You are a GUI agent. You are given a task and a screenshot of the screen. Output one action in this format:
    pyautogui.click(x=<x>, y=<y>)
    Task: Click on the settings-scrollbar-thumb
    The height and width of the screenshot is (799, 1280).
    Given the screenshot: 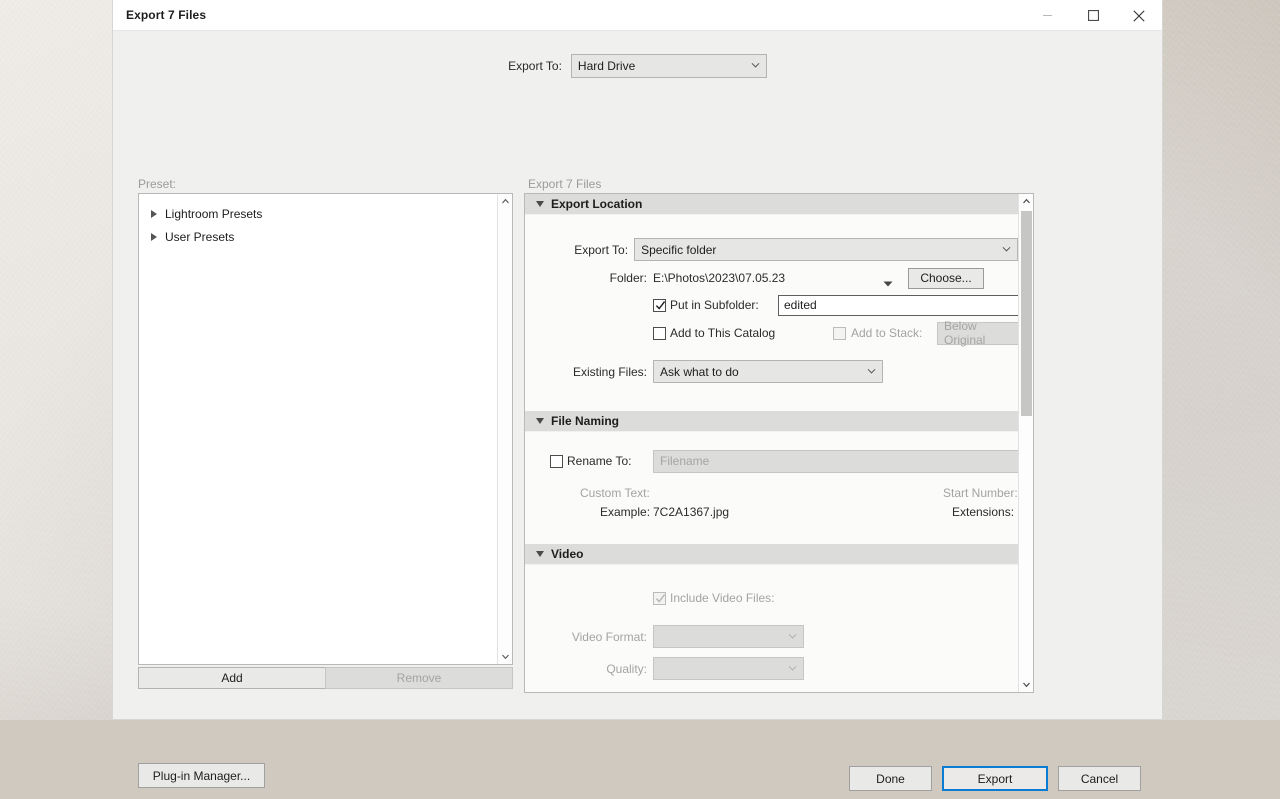 What is the action you would take?
    pyautogui.click(x=1026, y=313)
    